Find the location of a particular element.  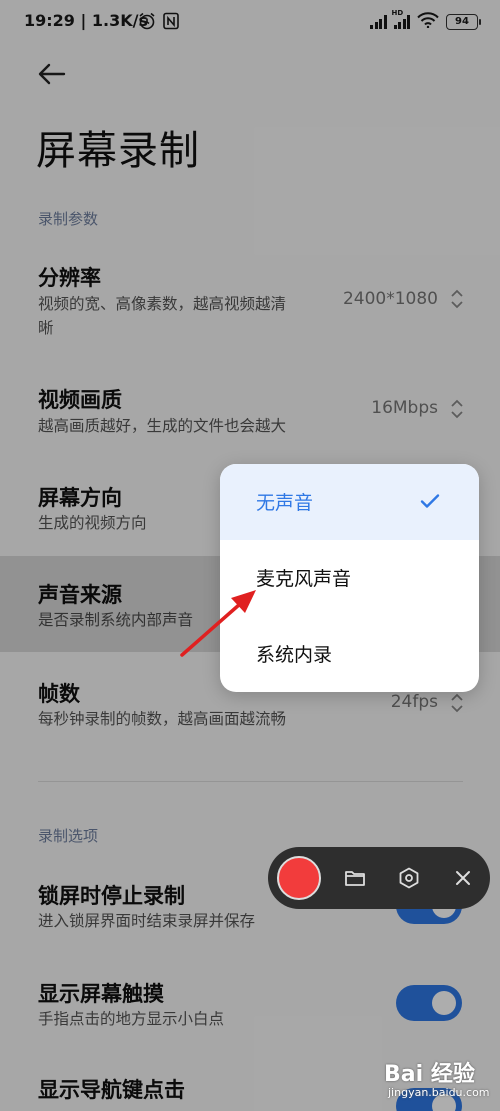

settings-hex-icon is located at coordinates (409, 878).